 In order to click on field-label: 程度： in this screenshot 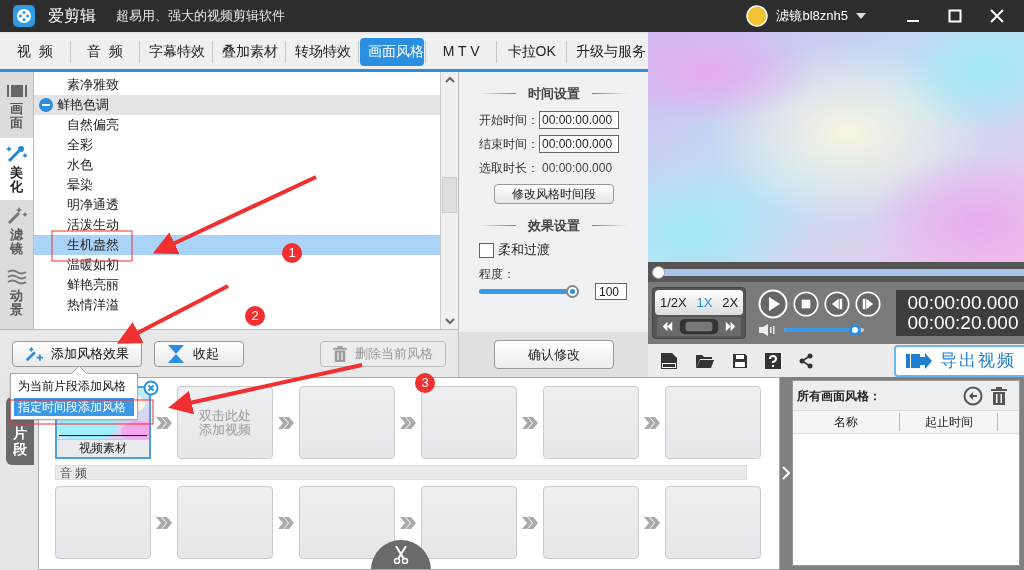, I will do `click(497, 274)`.